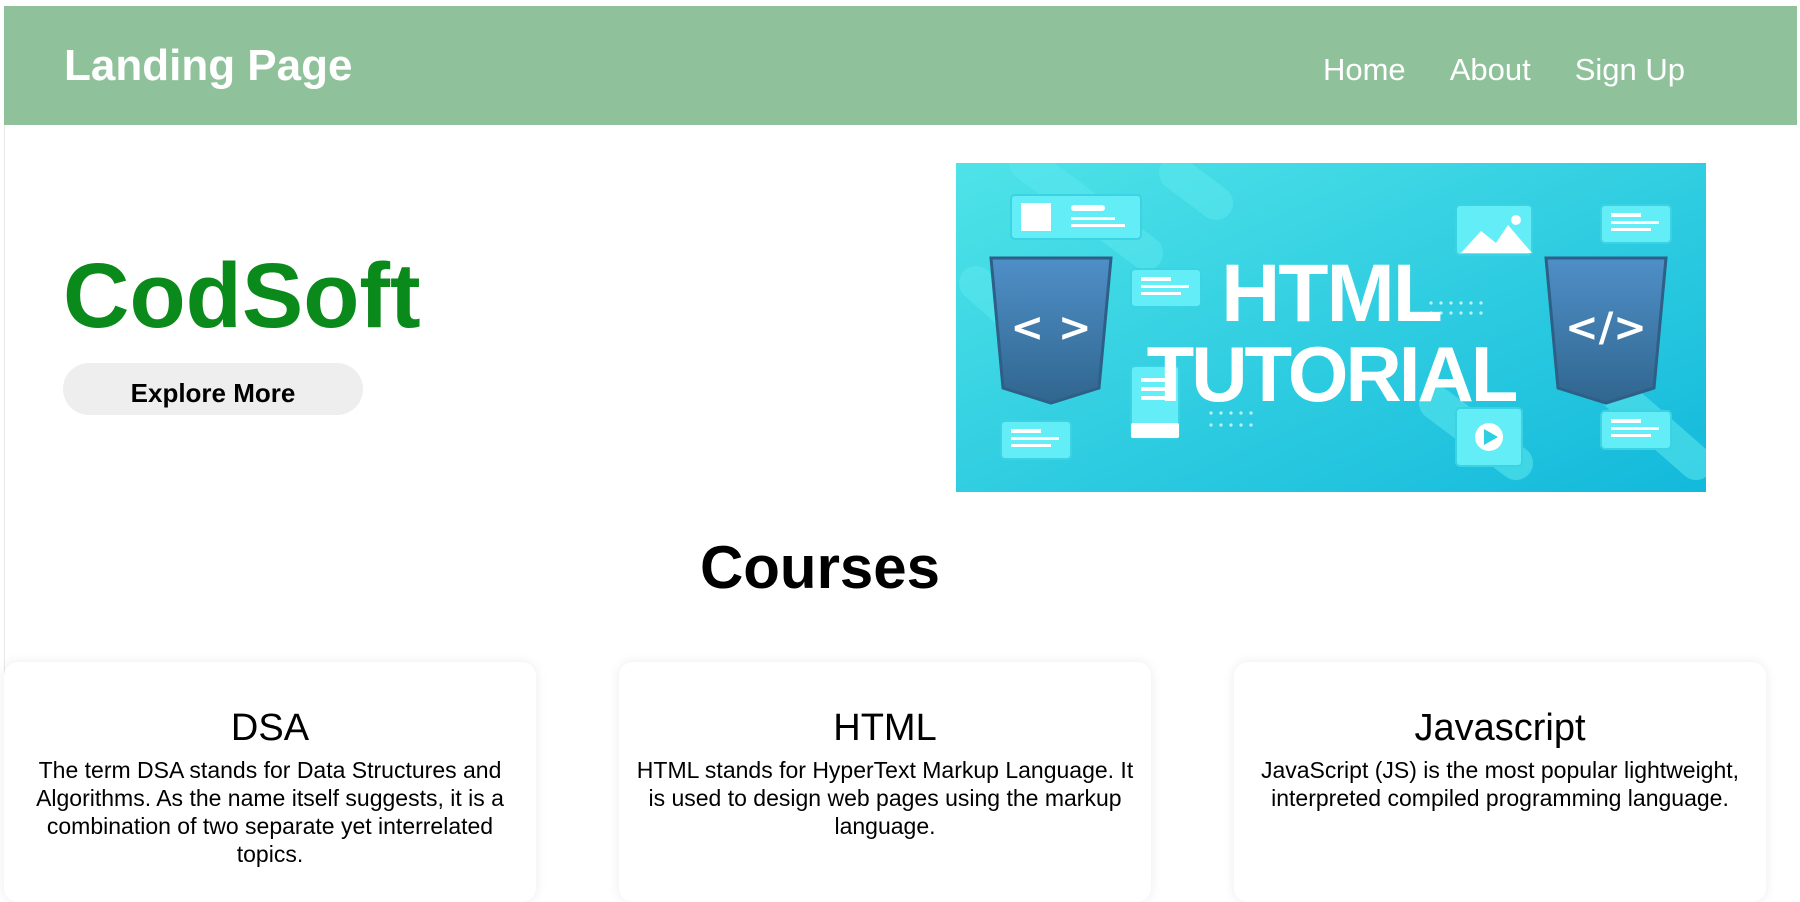 The image size is (1800, 902). I want to click on navbar: Landing Page Home About Sign Up, so click(900, 65).